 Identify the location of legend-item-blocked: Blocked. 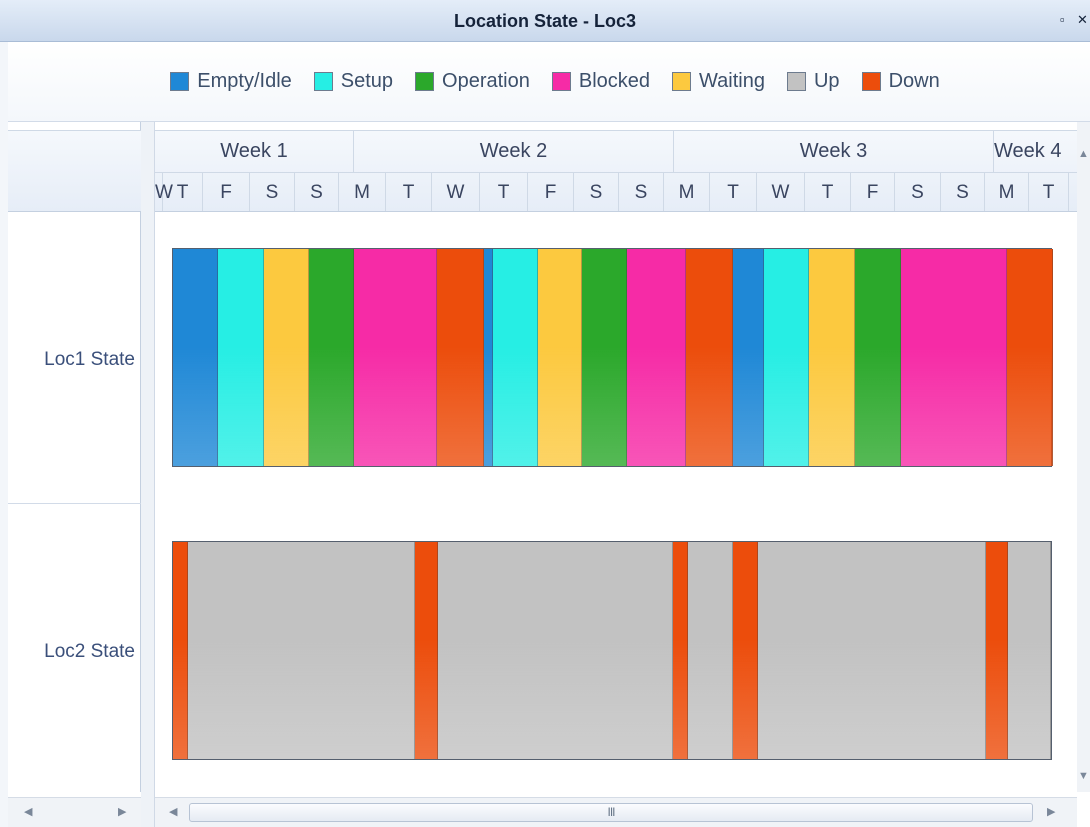
(601, 81).